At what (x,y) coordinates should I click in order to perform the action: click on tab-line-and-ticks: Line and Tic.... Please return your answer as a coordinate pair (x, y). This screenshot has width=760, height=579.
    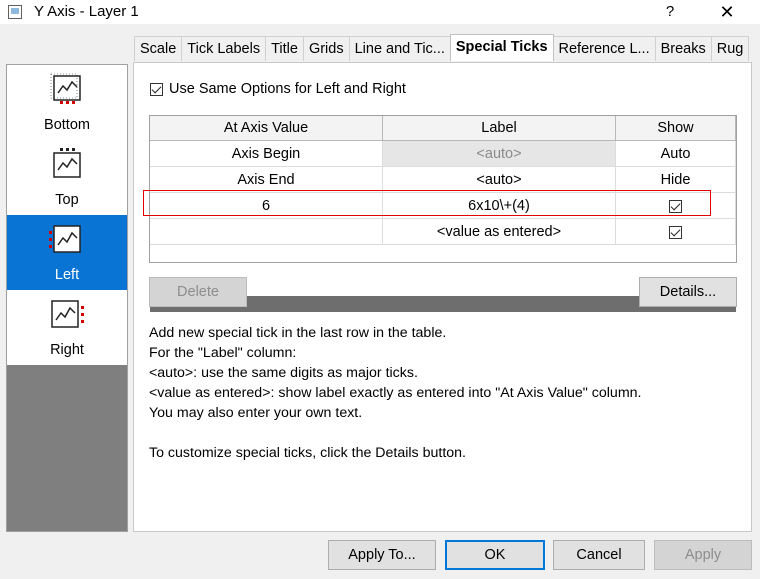
    Looking at the image, I should click on (399, 48).